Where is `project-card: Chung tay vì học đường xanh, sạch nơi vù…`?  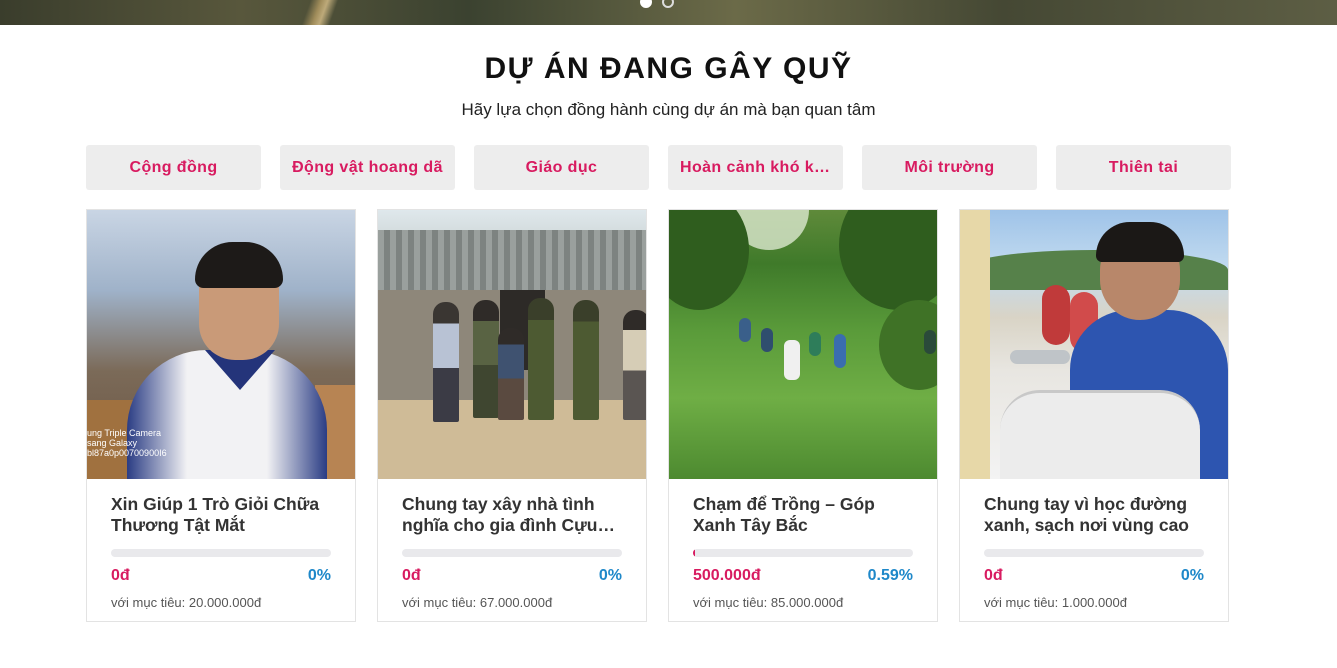 project-card: Chung tay vì học đường xanh, sạch nơi vù… is located at coordinates (1094, 415).